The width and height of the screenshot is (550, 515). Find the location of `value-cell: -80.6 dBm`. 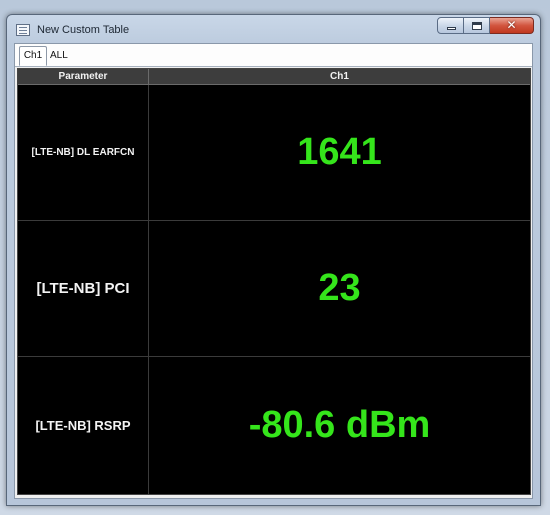

value-cell: -80.6 dBm is located at coordinates (339, 425).